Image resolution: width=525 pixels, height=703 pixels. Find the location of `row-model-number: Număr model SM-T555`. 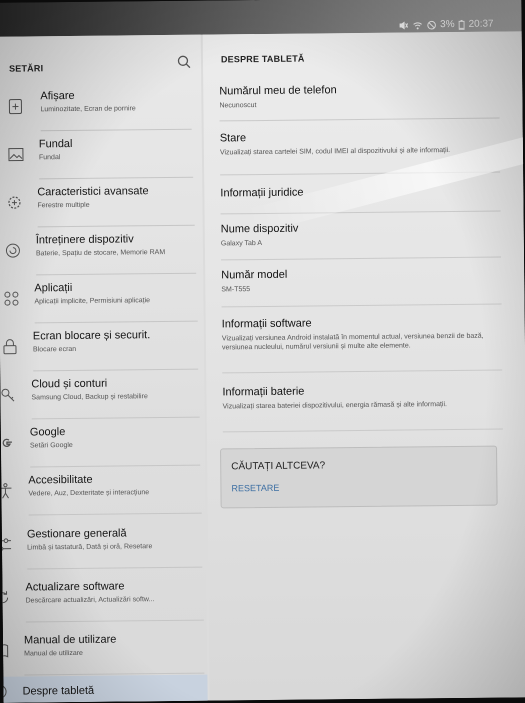

row-model-number: Număr model SM-T555 is located at coordinates (361, 287).